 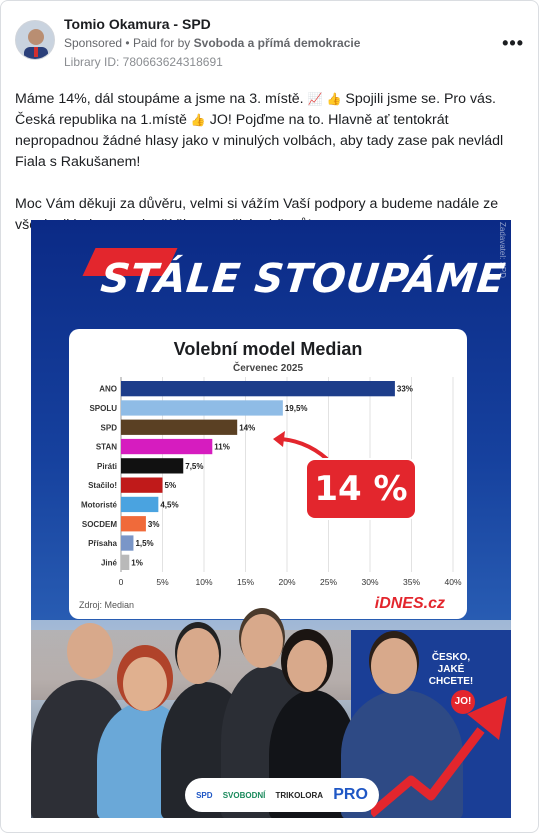 I want to click on paid-prefix: Paid for by, so click(x=161, y=43).